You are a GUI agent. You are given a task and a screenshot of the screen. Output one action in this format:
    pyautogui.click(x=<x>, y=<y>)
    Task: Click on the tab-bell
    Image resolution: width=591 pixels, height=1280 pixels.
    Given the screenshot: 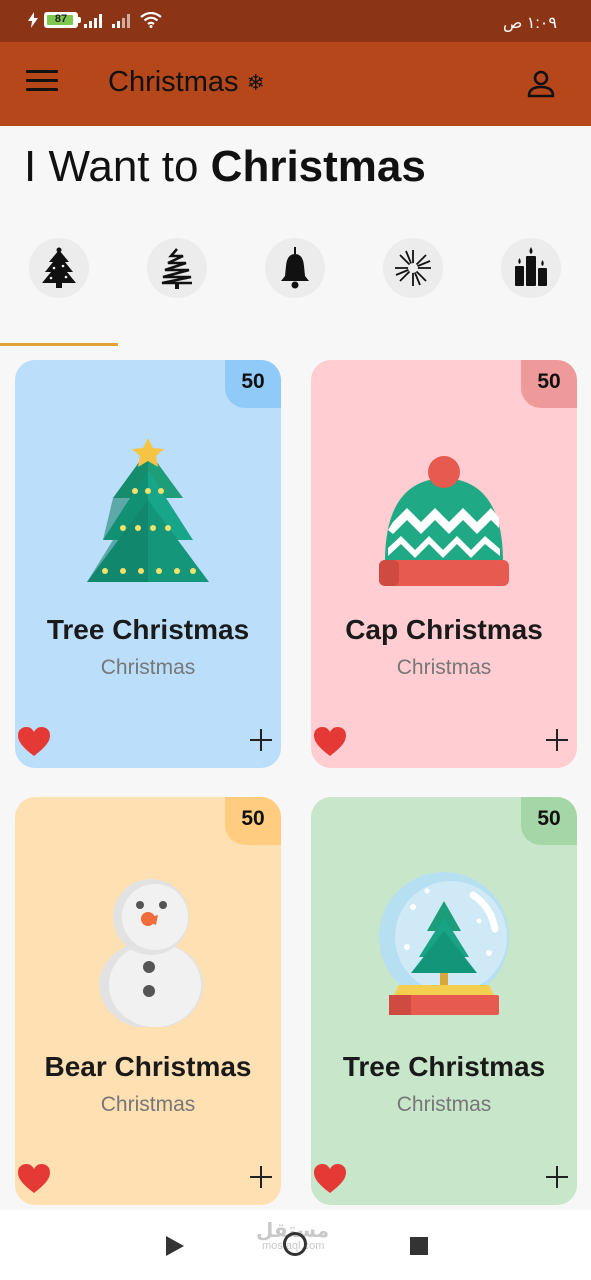 What is the action you would take?
    pyautogui.click(x=295, y=268)
    